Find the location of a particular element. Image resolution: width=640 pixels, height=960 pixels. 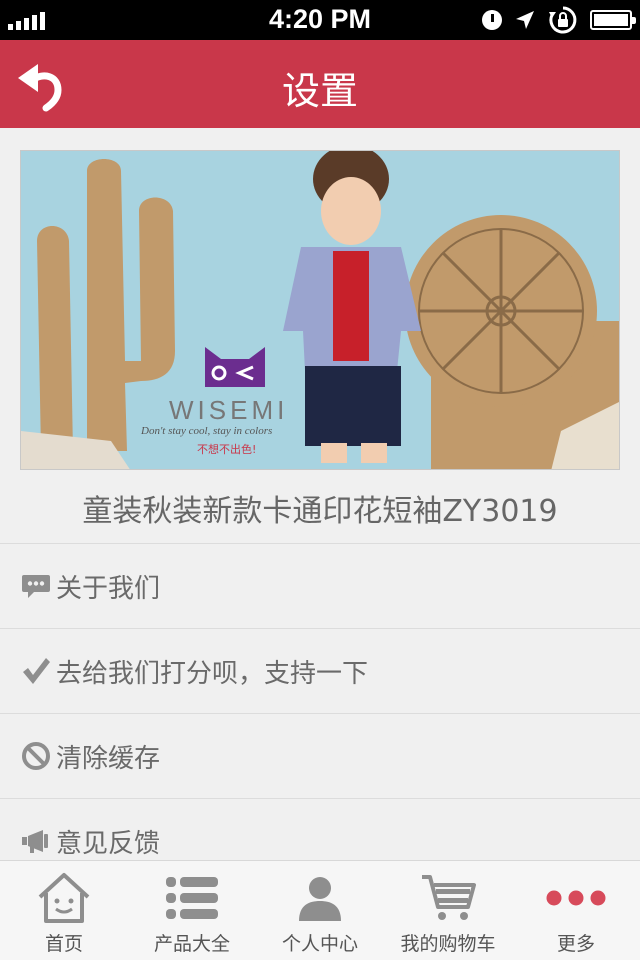

cart-icon is located at coordinates (449, 897).